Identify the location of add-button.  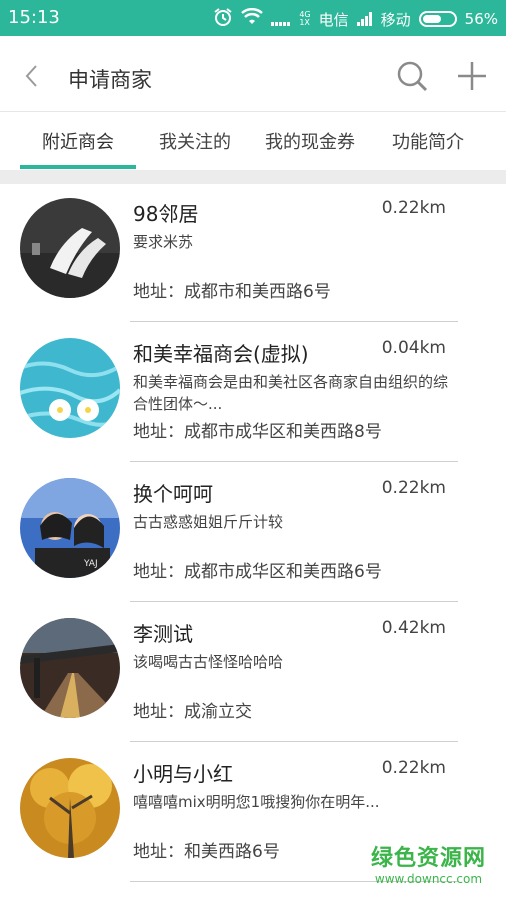
(472, 76).